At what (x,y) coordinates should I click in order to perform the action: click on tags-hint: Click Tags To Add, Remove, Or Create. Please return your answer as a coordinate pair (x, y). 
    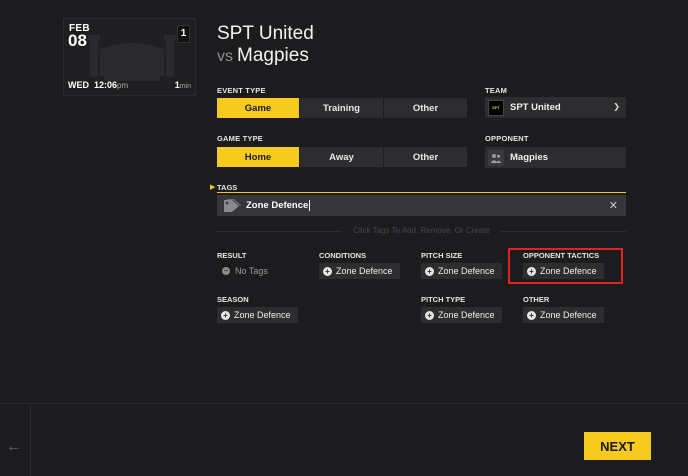
    Looking at the image, I should click on (421, 230).